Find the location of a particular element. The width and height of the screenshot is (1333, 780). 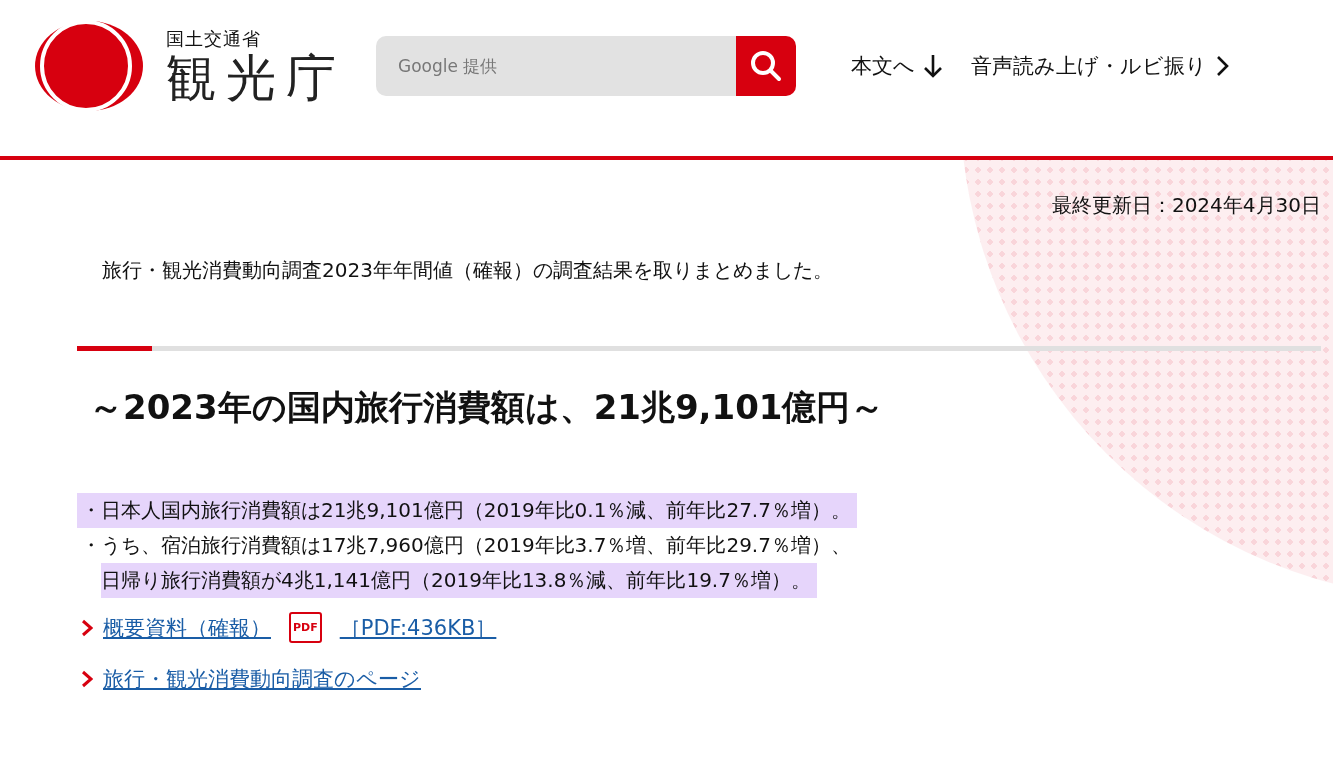

document-link: 概要資料（確報） is located at coordinates (187, 627).